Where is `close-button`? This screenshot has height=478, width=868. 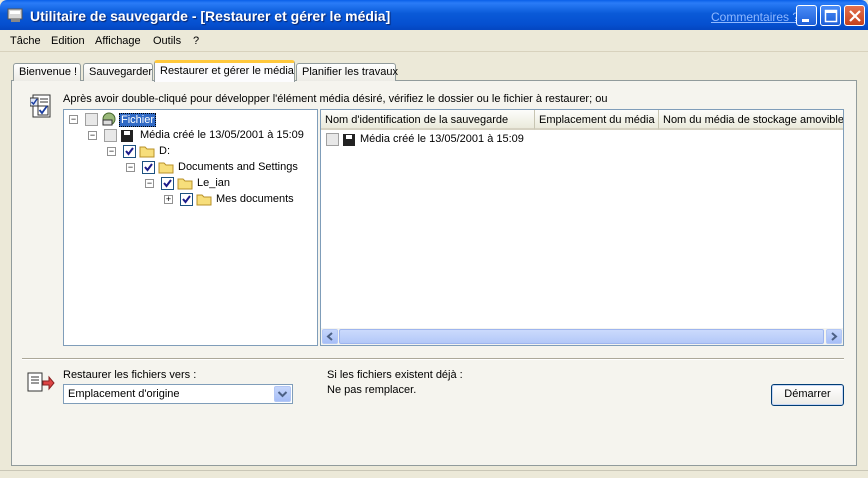 close-button is located at coordinates (854, 15).